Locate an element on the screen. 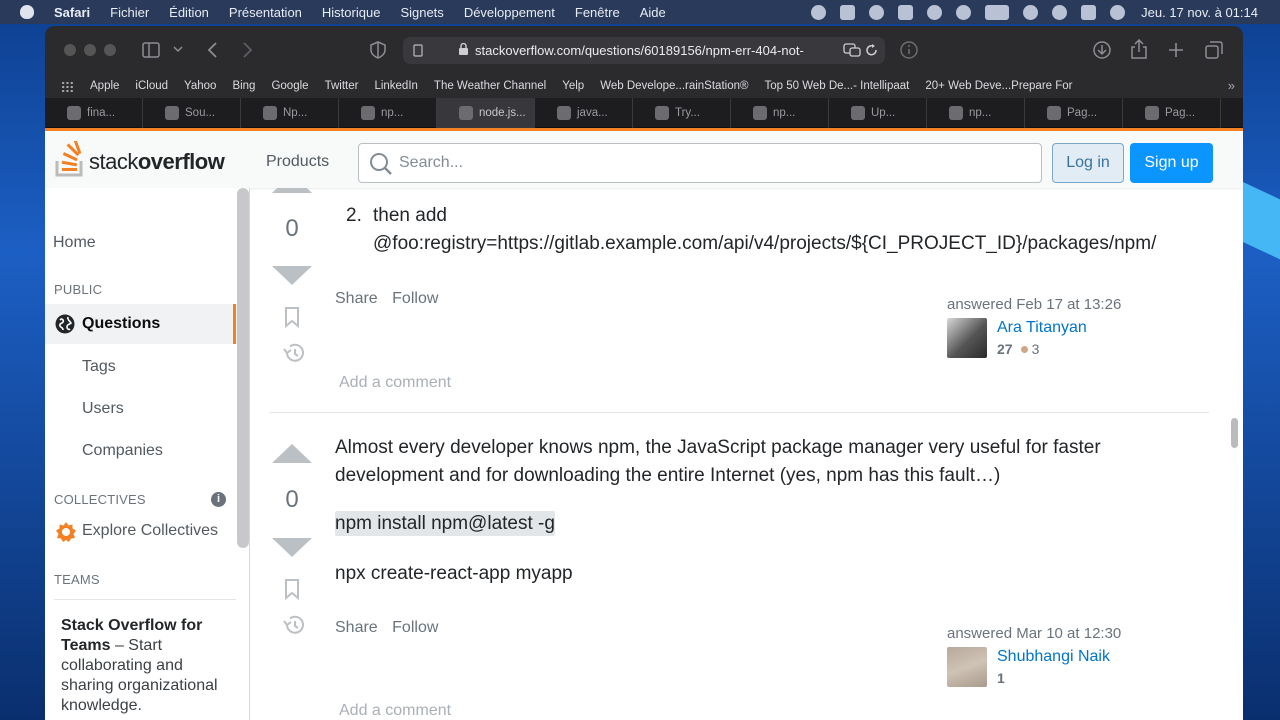  bookmark-web-deve: 20+ Web Deve...Prepare For is located at coordinates (998, 86).